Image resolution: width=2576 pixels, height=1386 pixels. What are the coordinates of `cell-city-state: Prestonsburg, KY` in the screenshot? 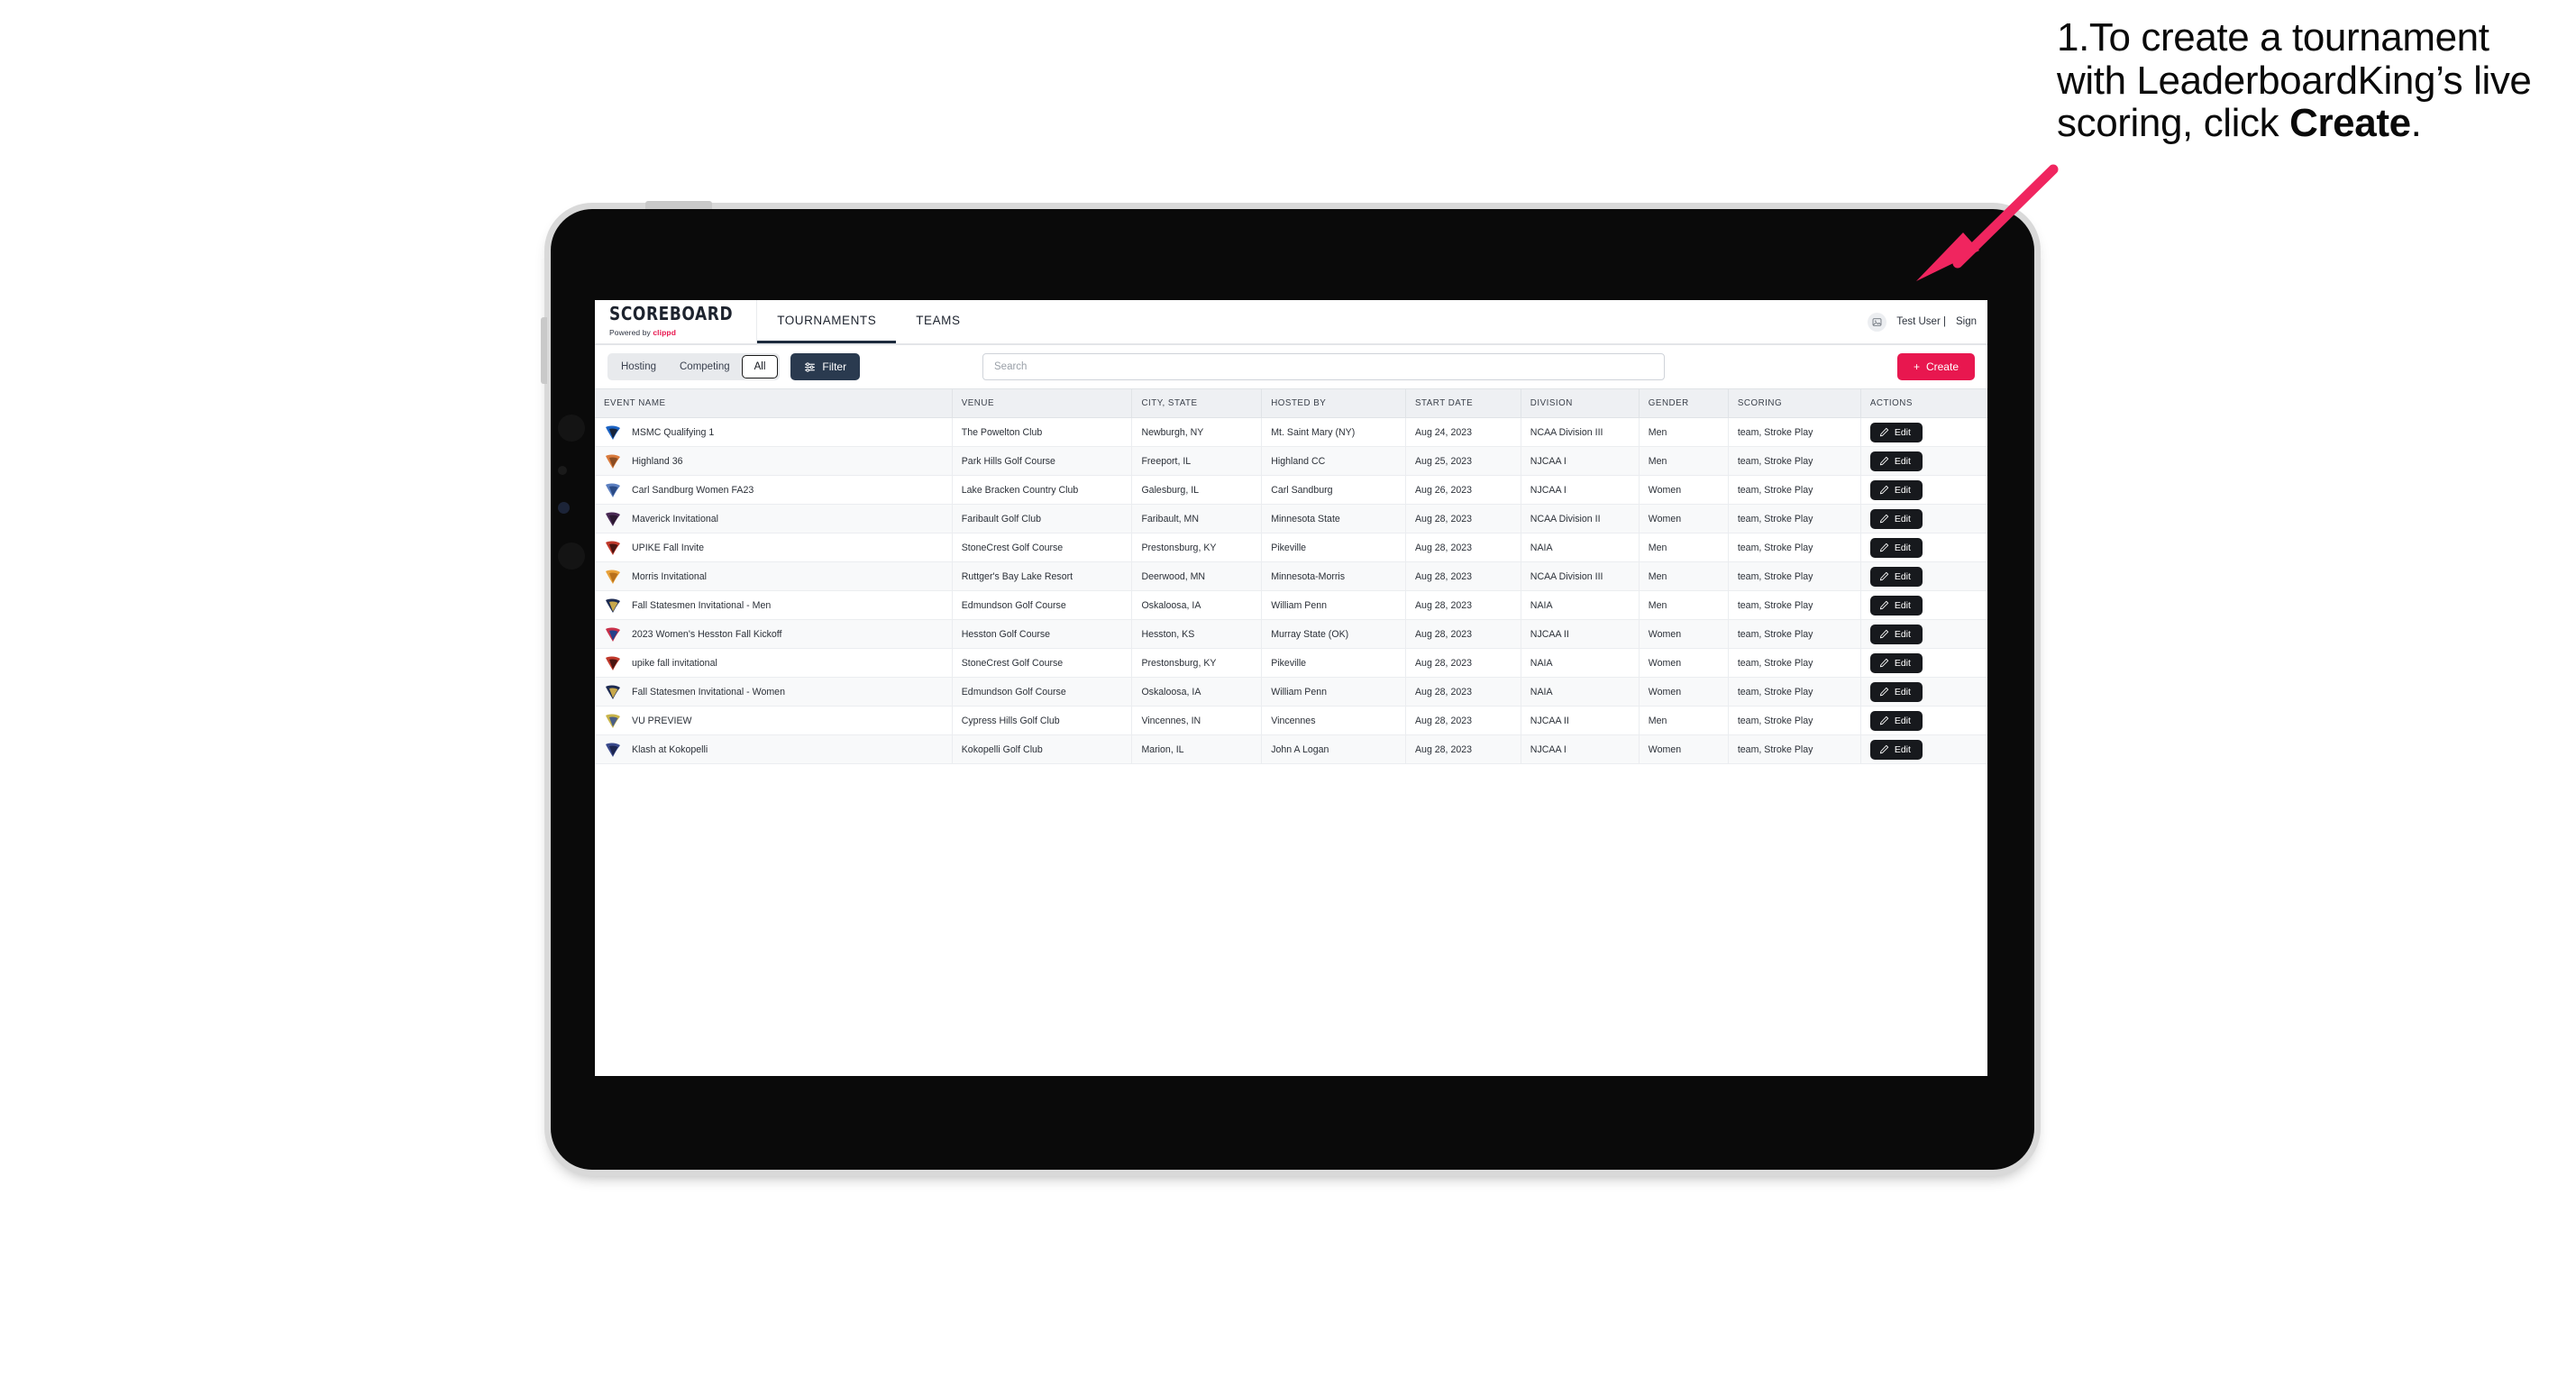 It's located at (1197, 547).